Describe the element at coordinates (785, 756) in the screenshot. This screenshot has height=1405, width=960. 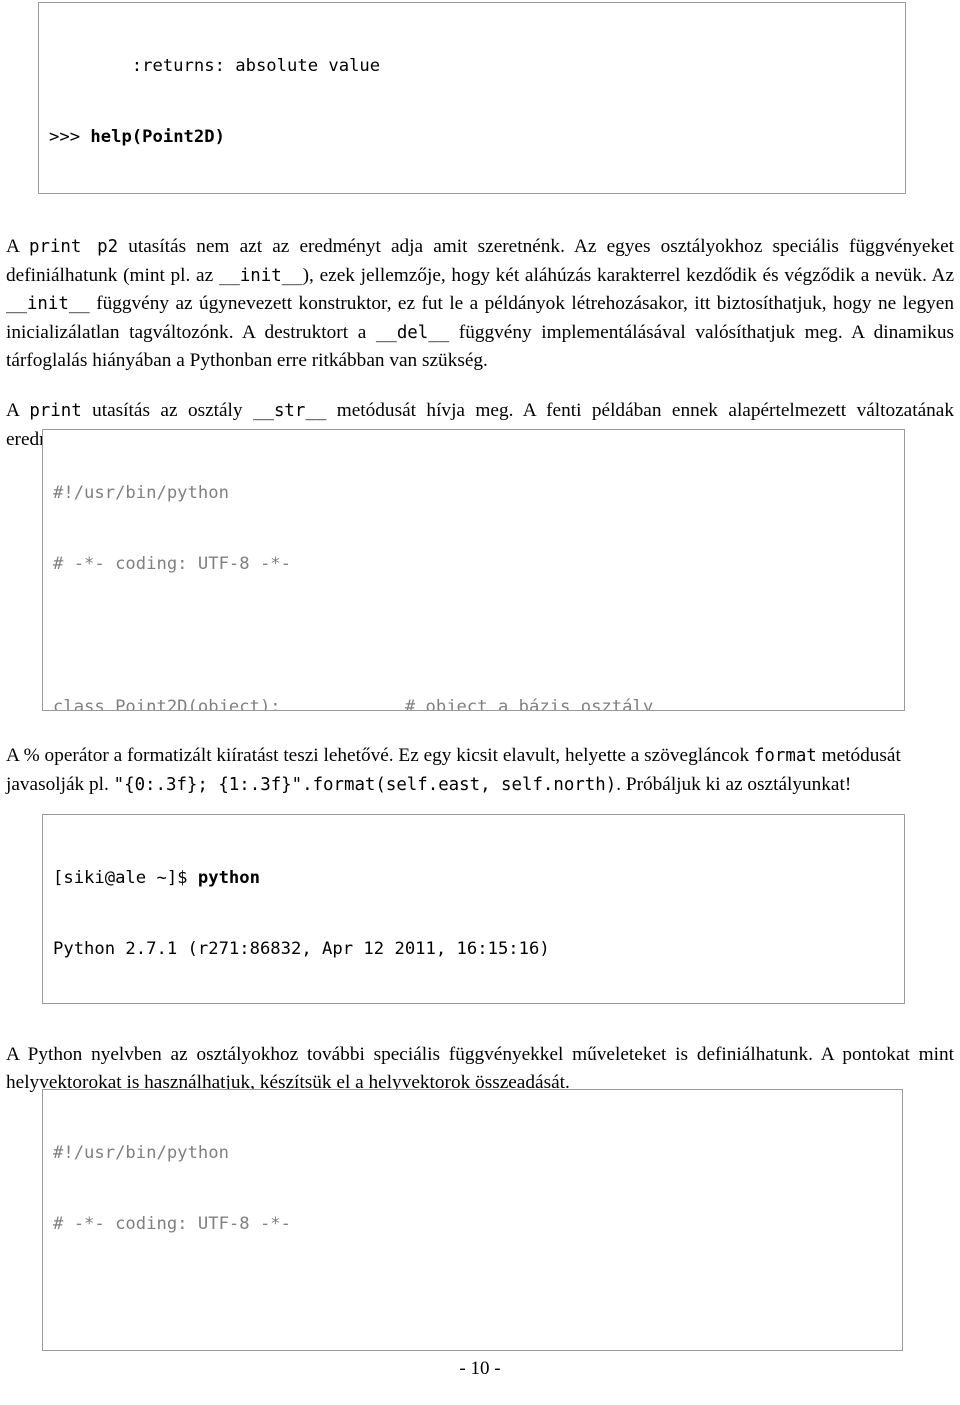
I see `inline-code: format` at that location.